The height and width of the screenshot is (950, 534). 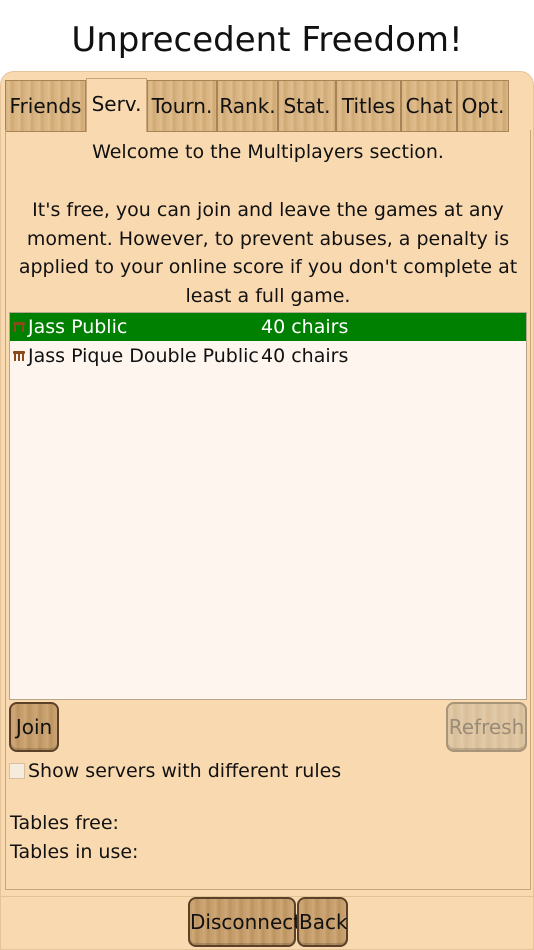 I want to click on tab-friends: Friends, so click(x=45, y=106).